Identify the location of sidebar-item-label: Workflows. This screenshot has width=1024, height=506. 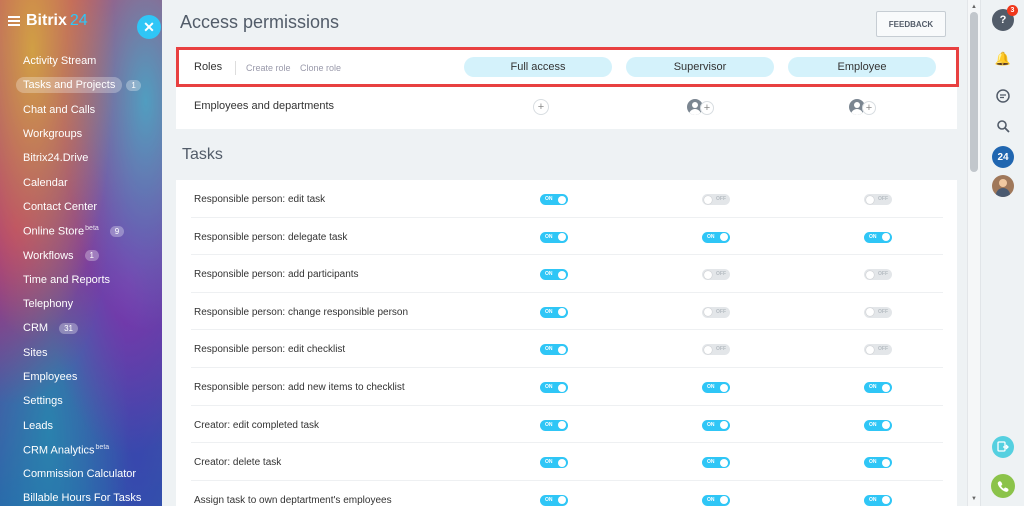
(48, 255).